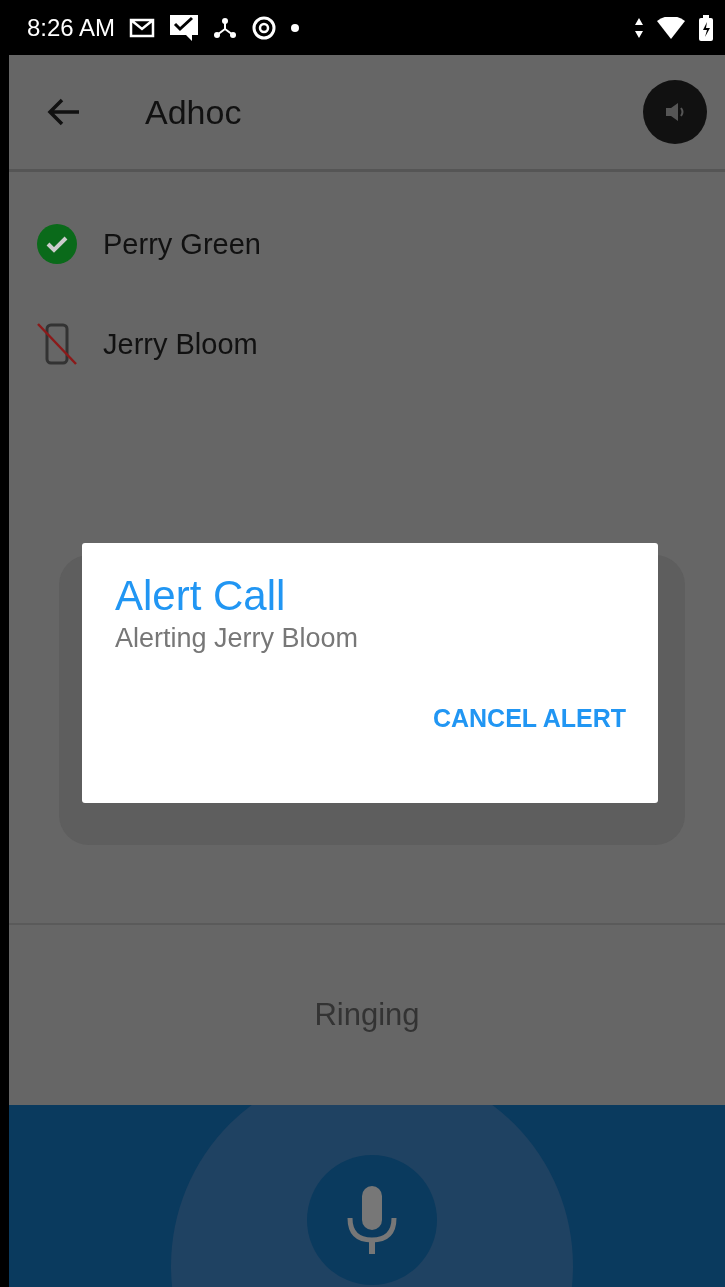  Describe the element at coordinates (671, 27) in the screenshot. I see `wifi-icon` at that location.